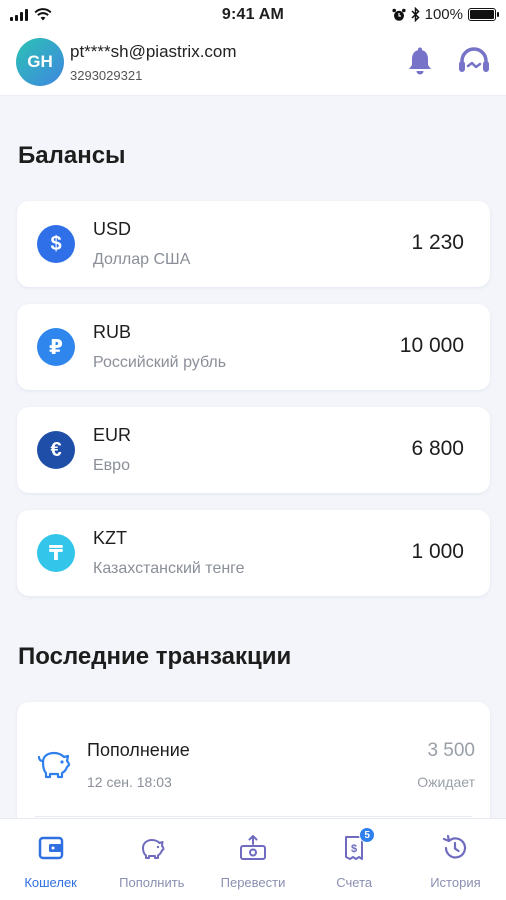 This screenshot has height=900, width=506. What do you see at coordinates (253, 816) in the screenshot?
I see `divider` at bounding box center [253, 816].